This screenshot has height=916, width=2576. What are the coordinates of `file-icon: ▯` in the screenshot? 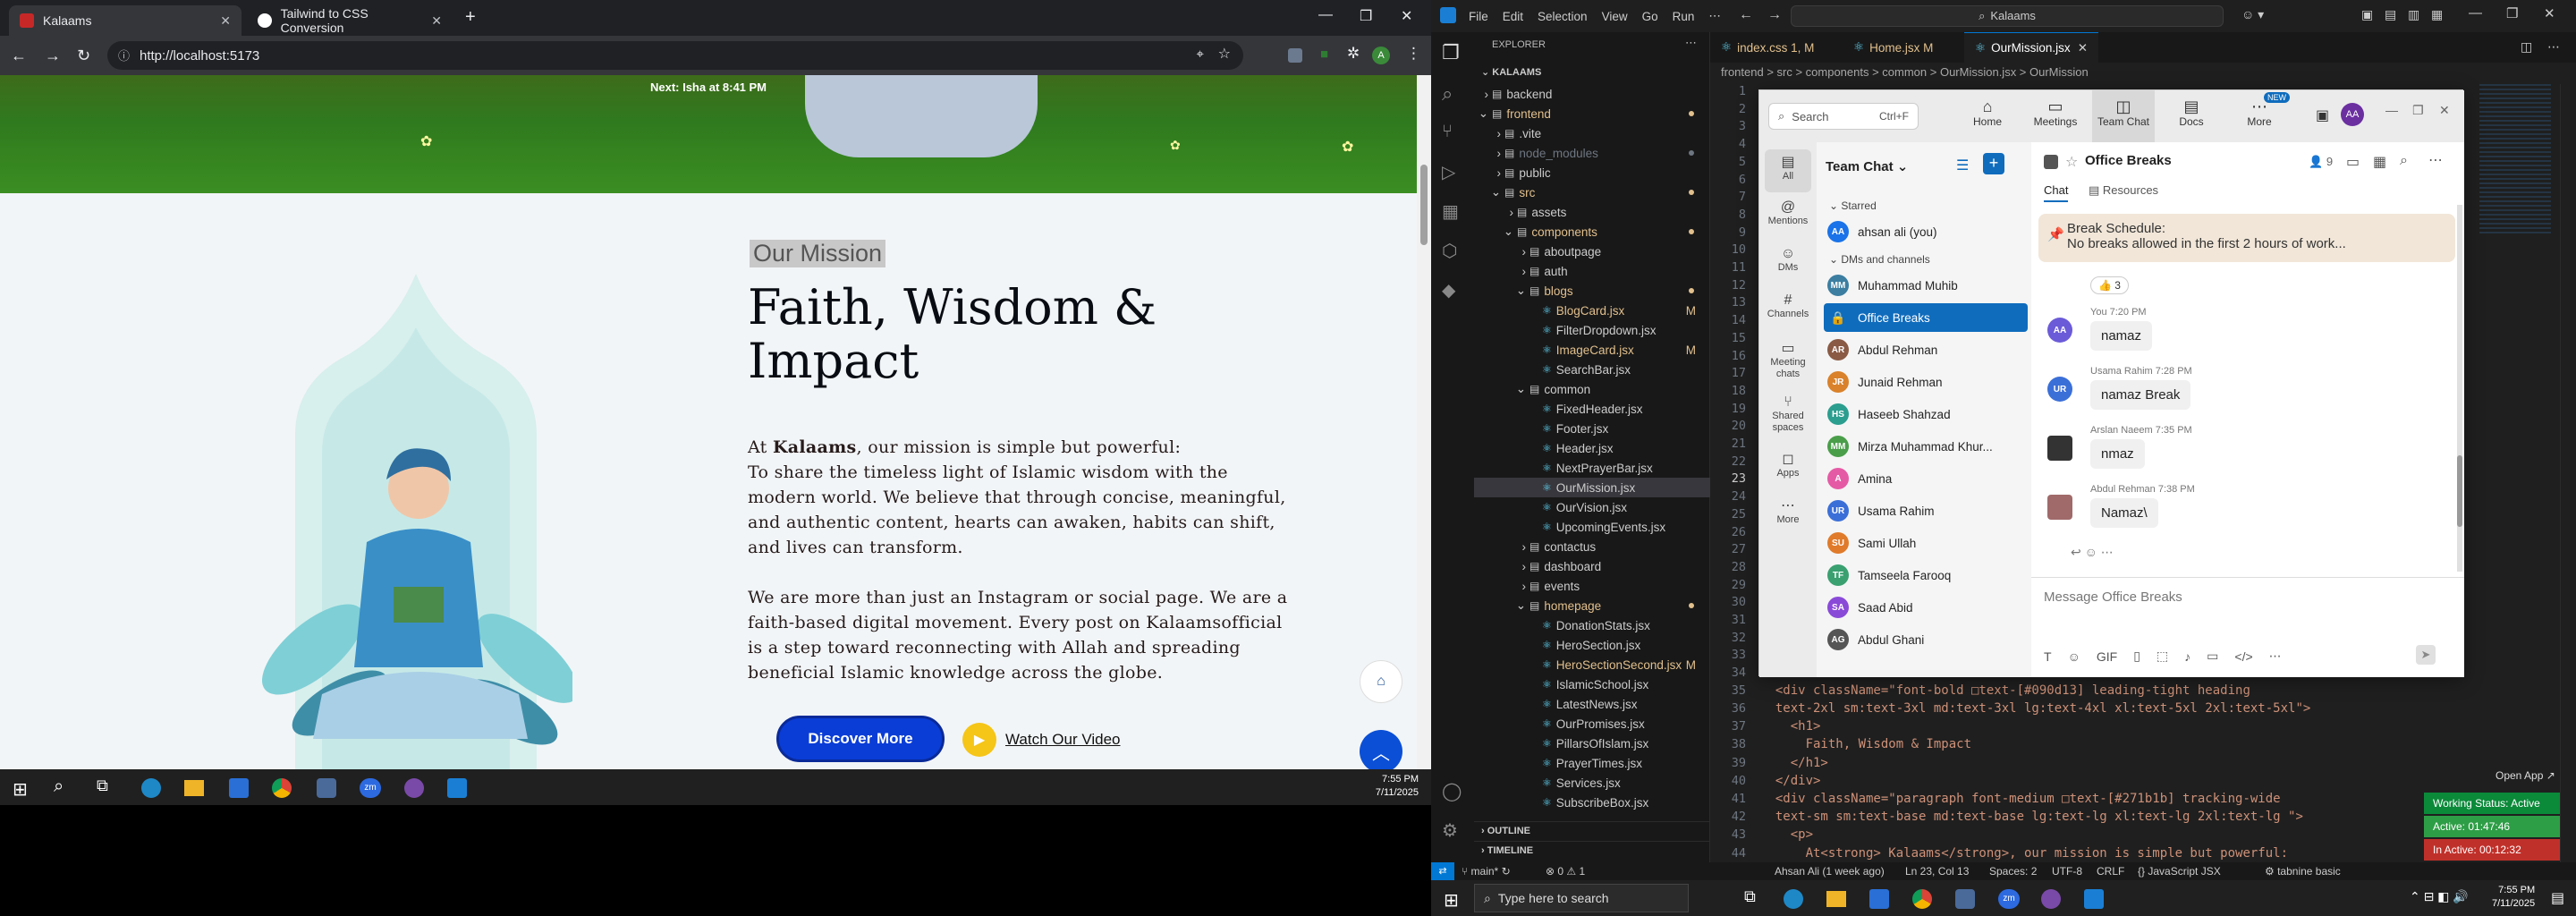 It's located at (2136, 656).